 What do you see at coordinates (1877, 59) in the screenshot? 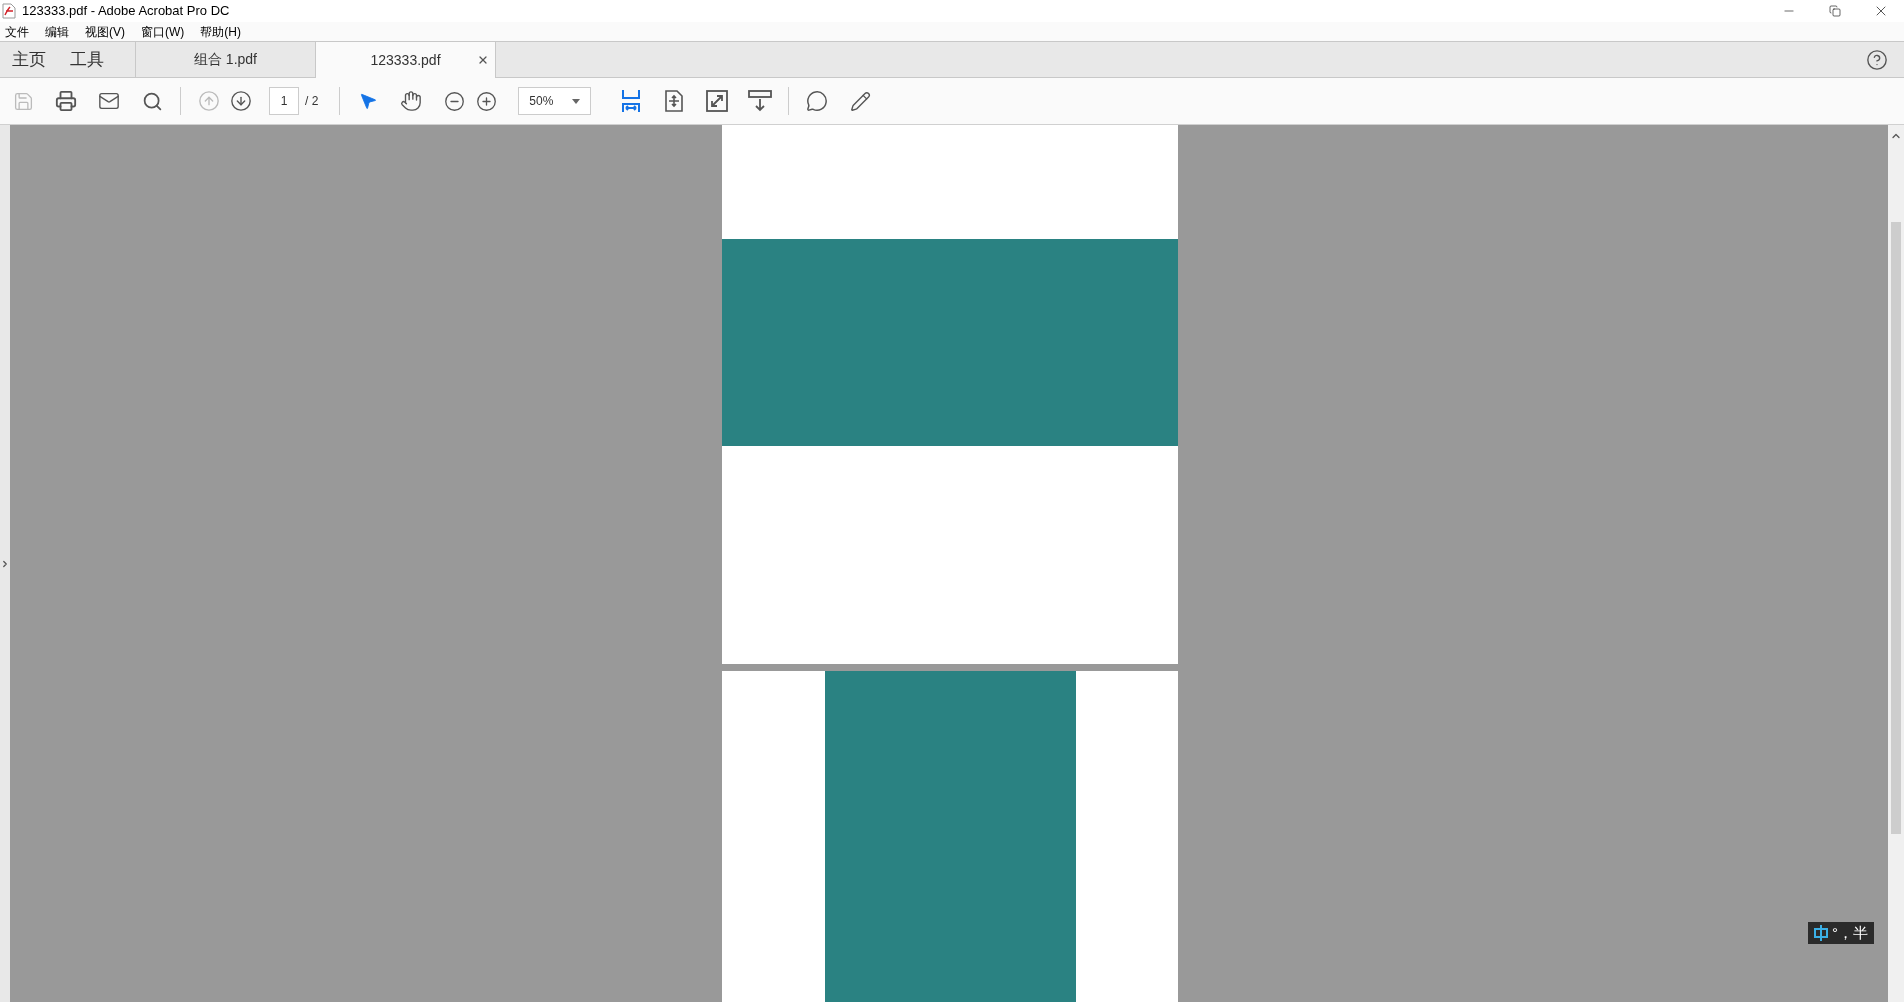
I see `help-icon` at bounding box center [1877, 59].